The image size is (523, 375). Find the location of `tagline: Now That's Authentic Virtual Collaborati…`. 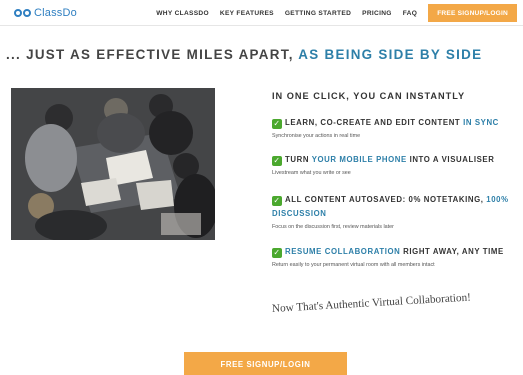

tagline: Now That's Authentic Virtual Collaborati… is located at coordinates (371, 303).